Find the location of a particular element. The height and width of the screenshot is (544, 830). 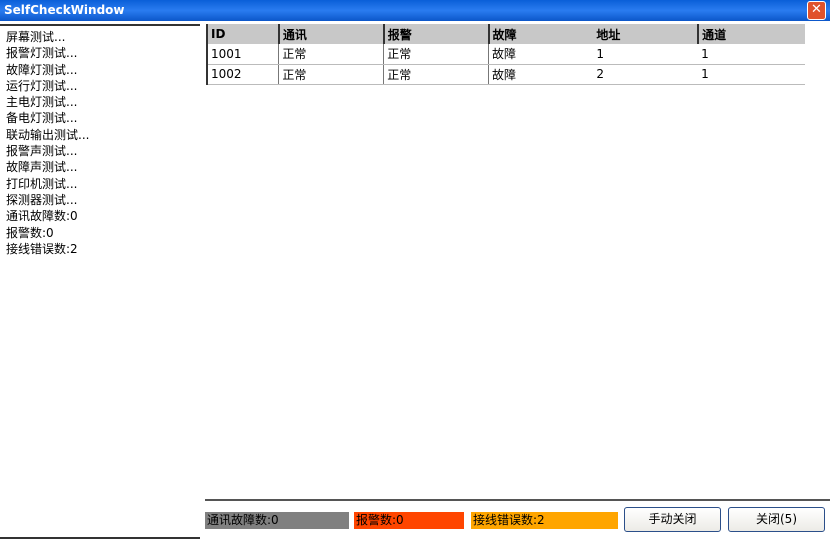

table-row: 1001 正常 正常 故障 1 1 is located at coordinates (505, 54).